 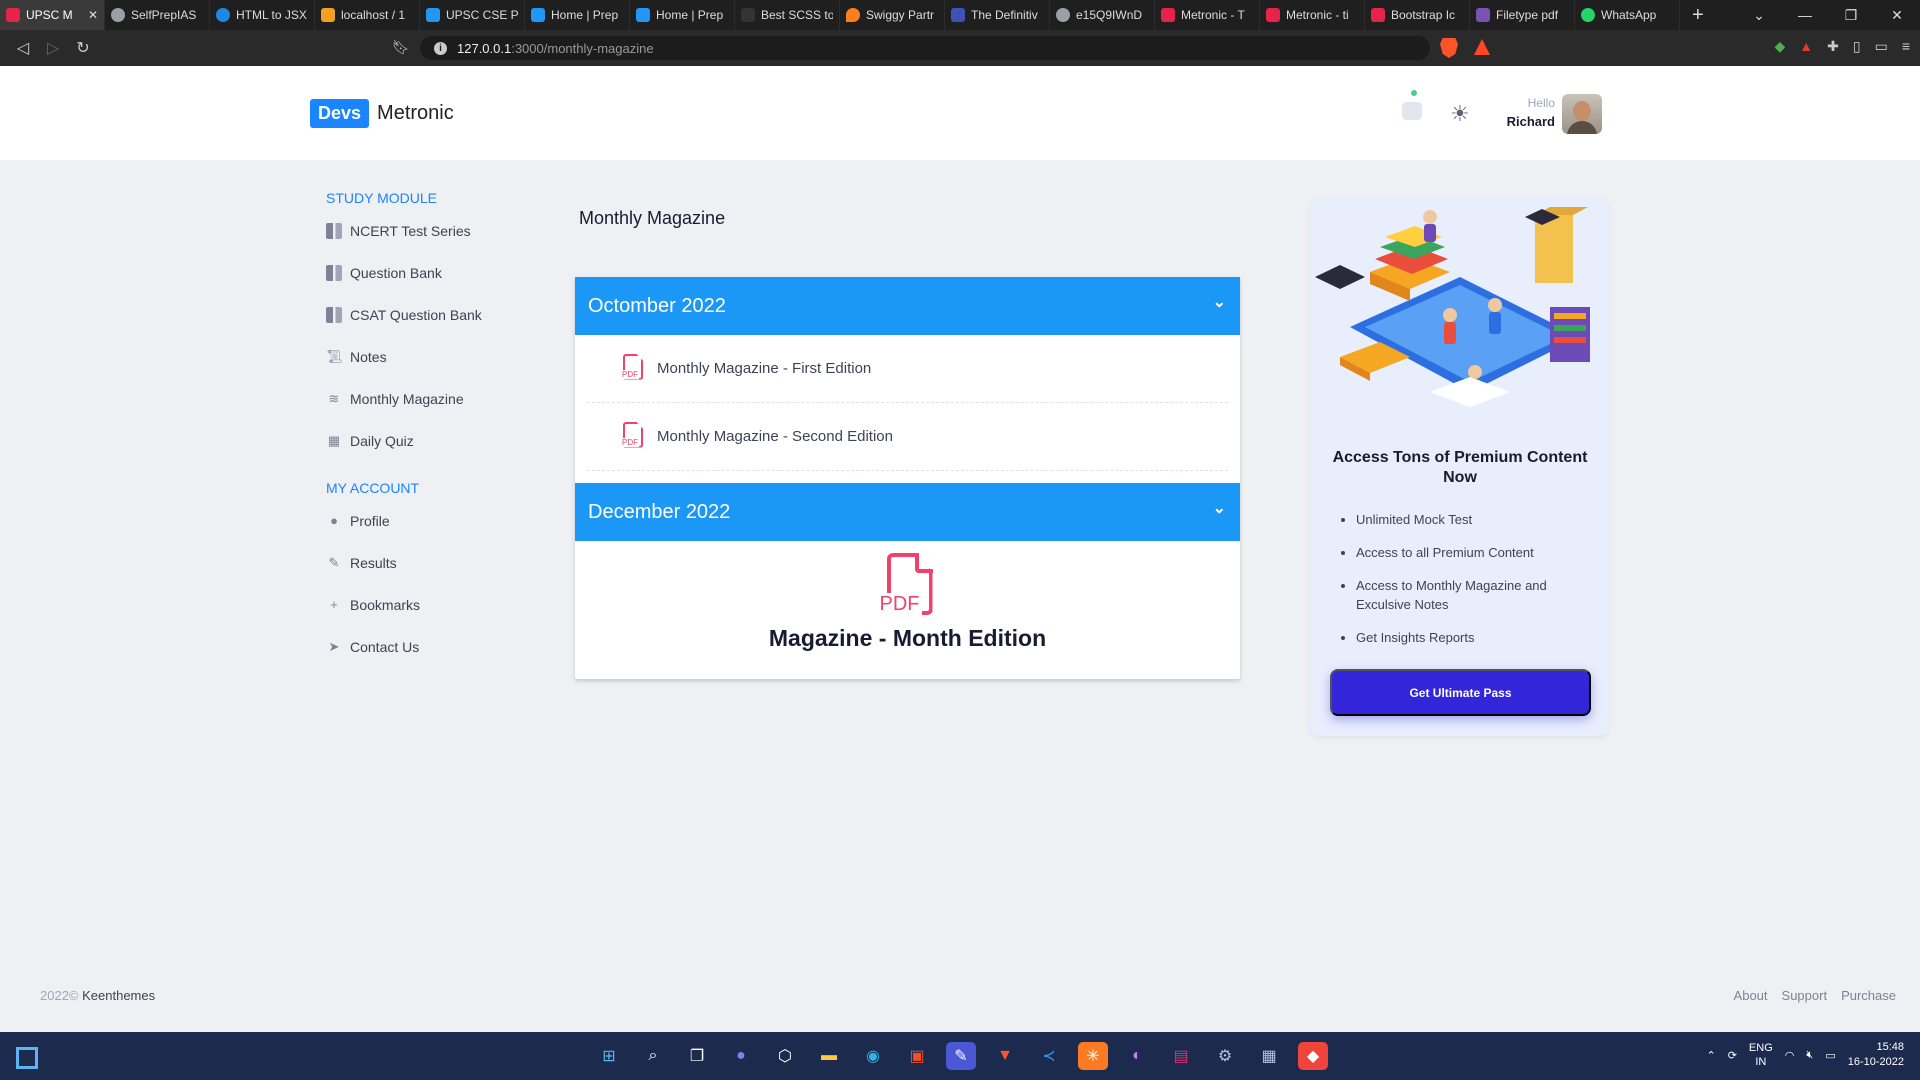 I want to click on user-name: Richard, so click(x=1517, y=121).